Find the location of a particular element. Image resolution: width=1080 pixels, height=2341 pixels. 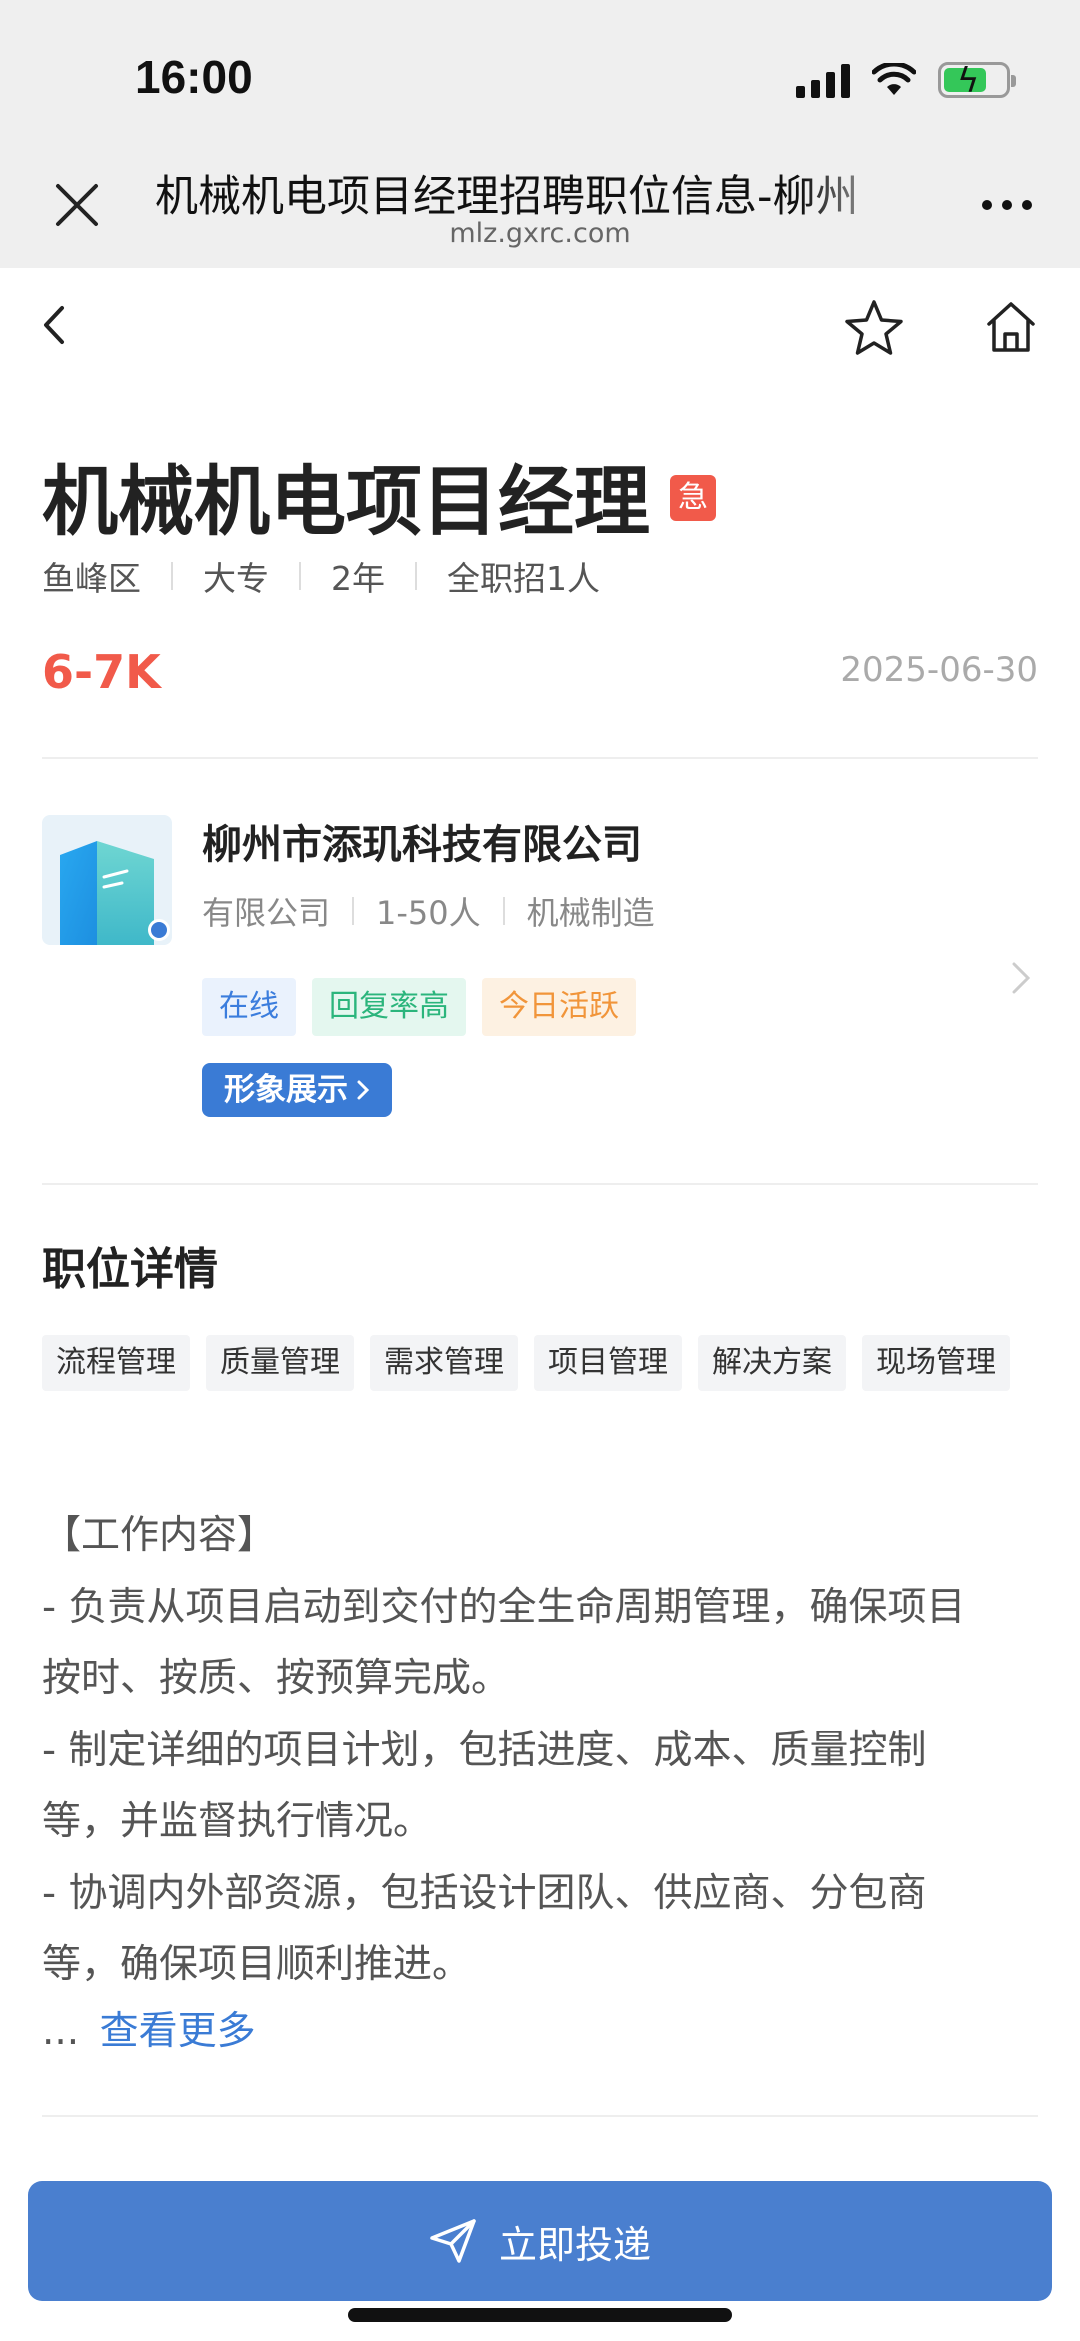

browser-chrome: 16:00 ϟ 机械机电项目经理招聘职位信息-柳州 mlz.gxrc.com is located at coordinates (540, 134).